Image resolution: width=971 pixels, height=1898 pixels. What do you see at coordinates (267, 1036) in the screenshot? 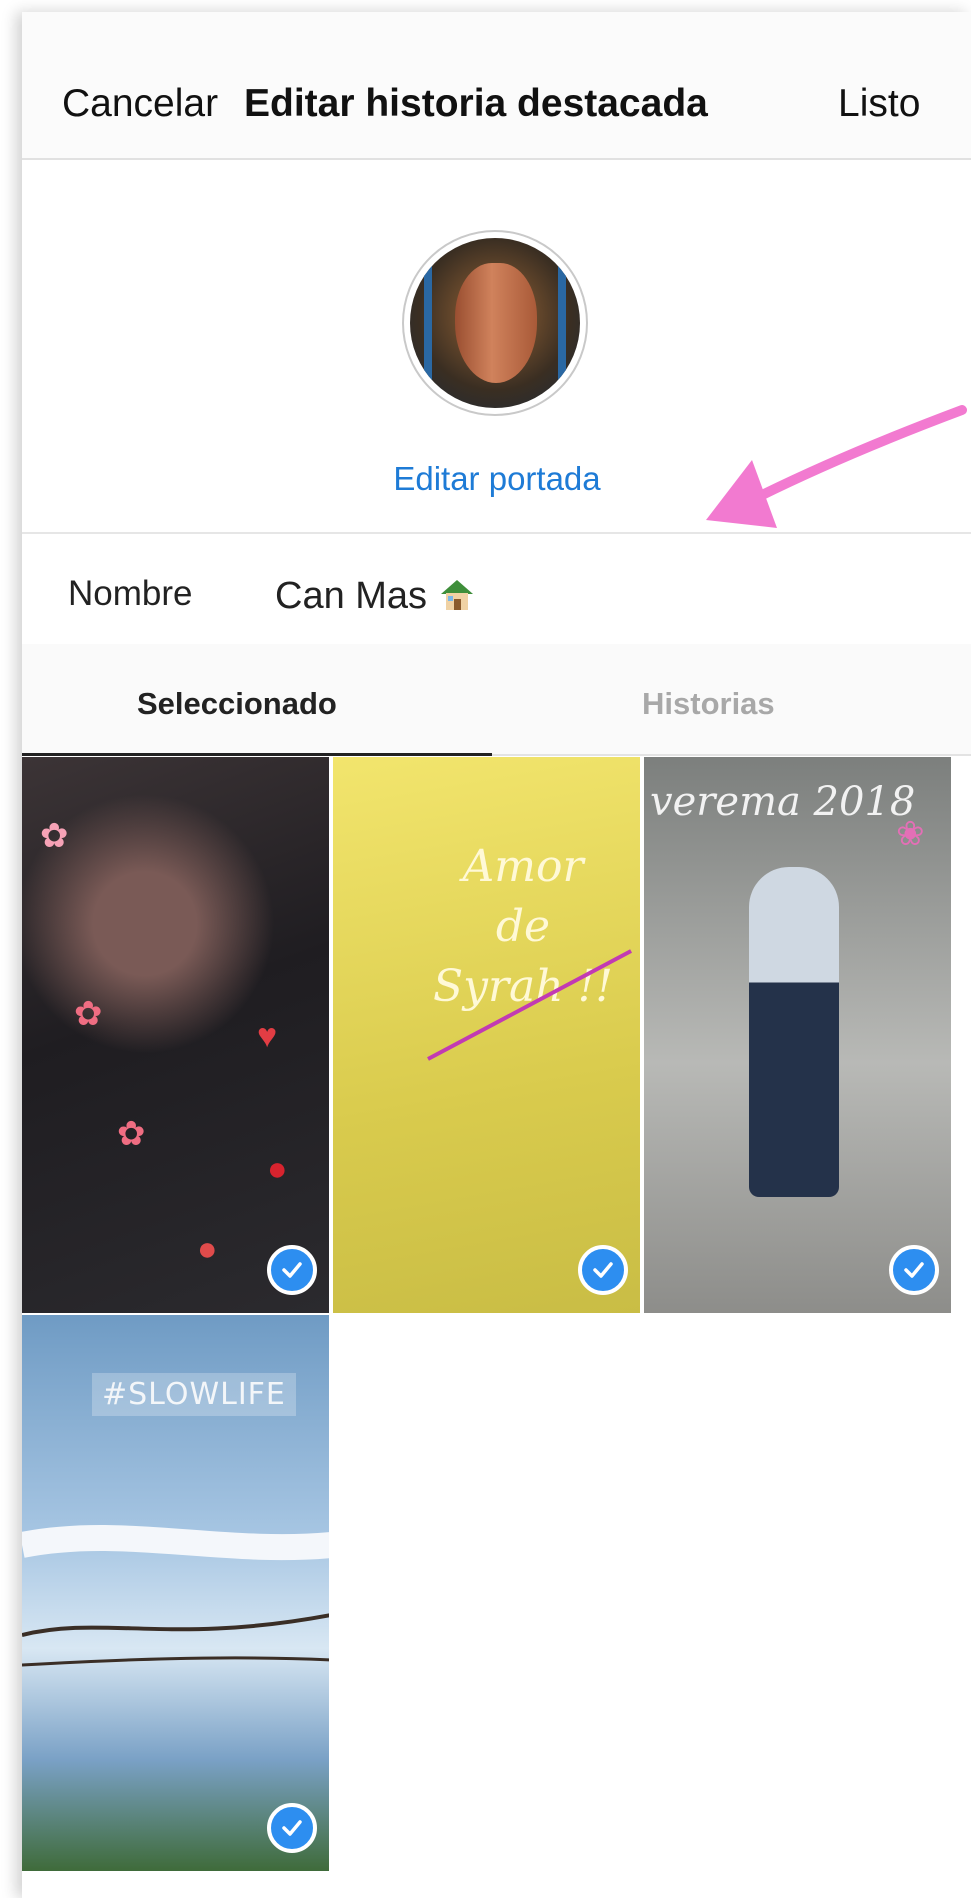
I see `heart-sticker-icon: ♥` at bounding box center [267, 1036].